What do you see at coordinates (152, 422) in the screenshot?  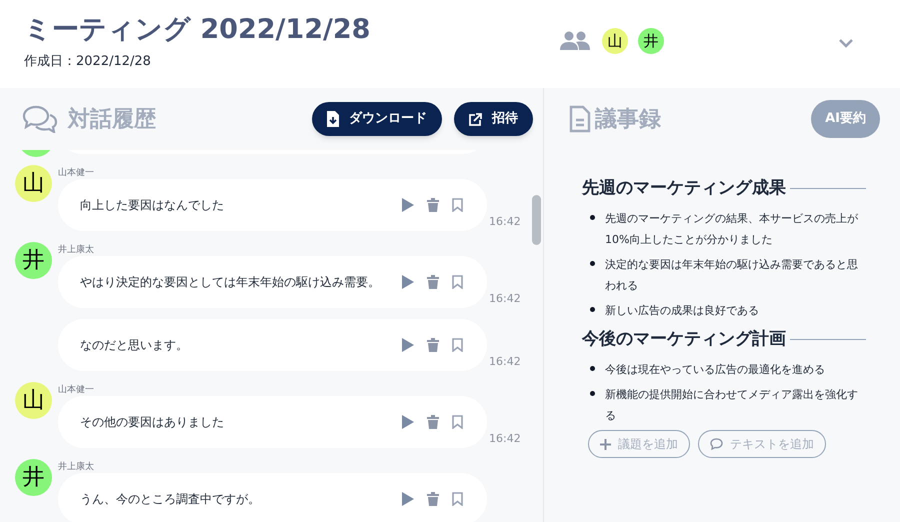 I see `message-text: その他の要因はありました` at bounding box center [152, 422].